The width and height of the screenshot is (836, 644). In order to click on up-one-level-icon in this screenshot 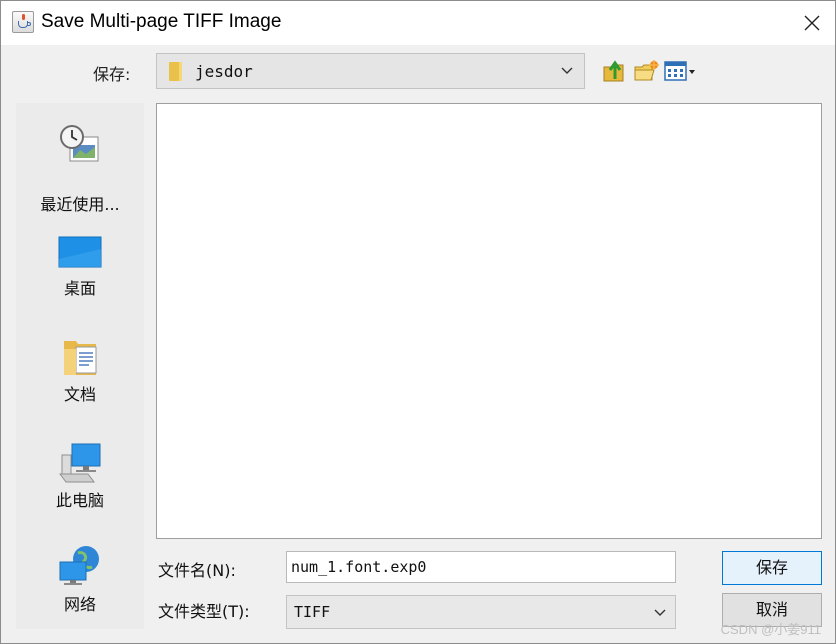, I will do `click(613, 71)`.